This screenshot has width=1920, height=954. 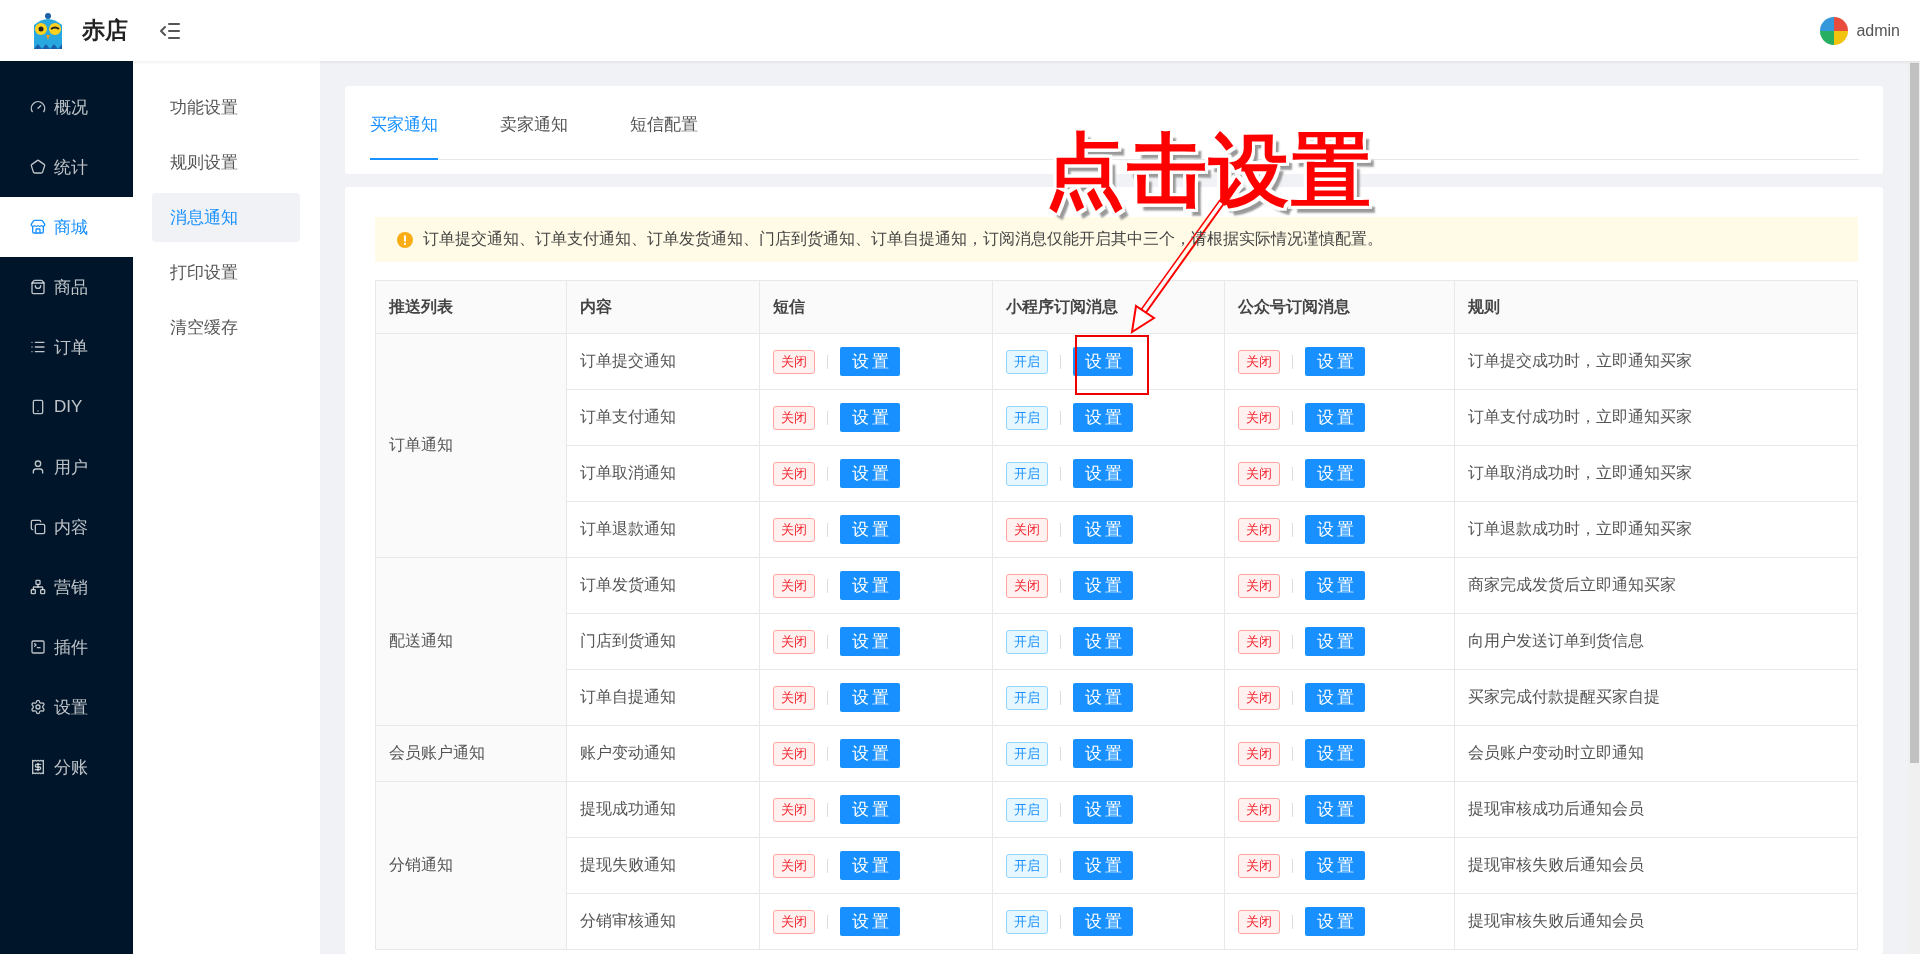 What do you see at coordinates (66, 347) in the screenshot?
I see `sidebar-item: 订单` at bounding box center [66, 347].